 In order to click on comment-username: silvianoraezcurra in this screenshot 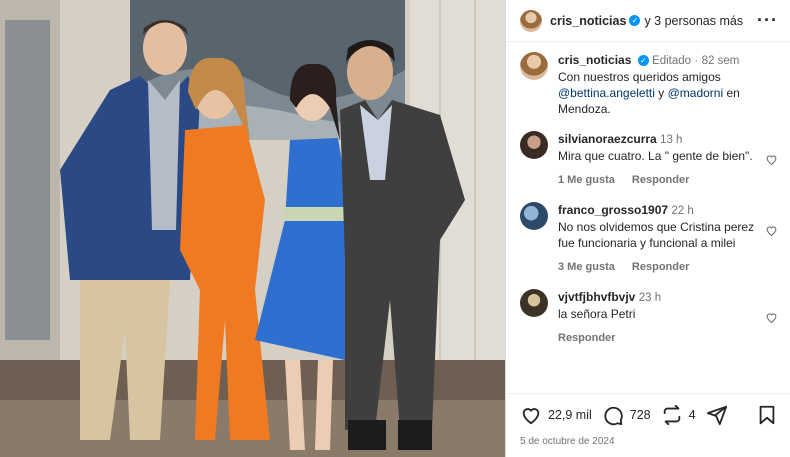, I will do `click(607, 139)`.